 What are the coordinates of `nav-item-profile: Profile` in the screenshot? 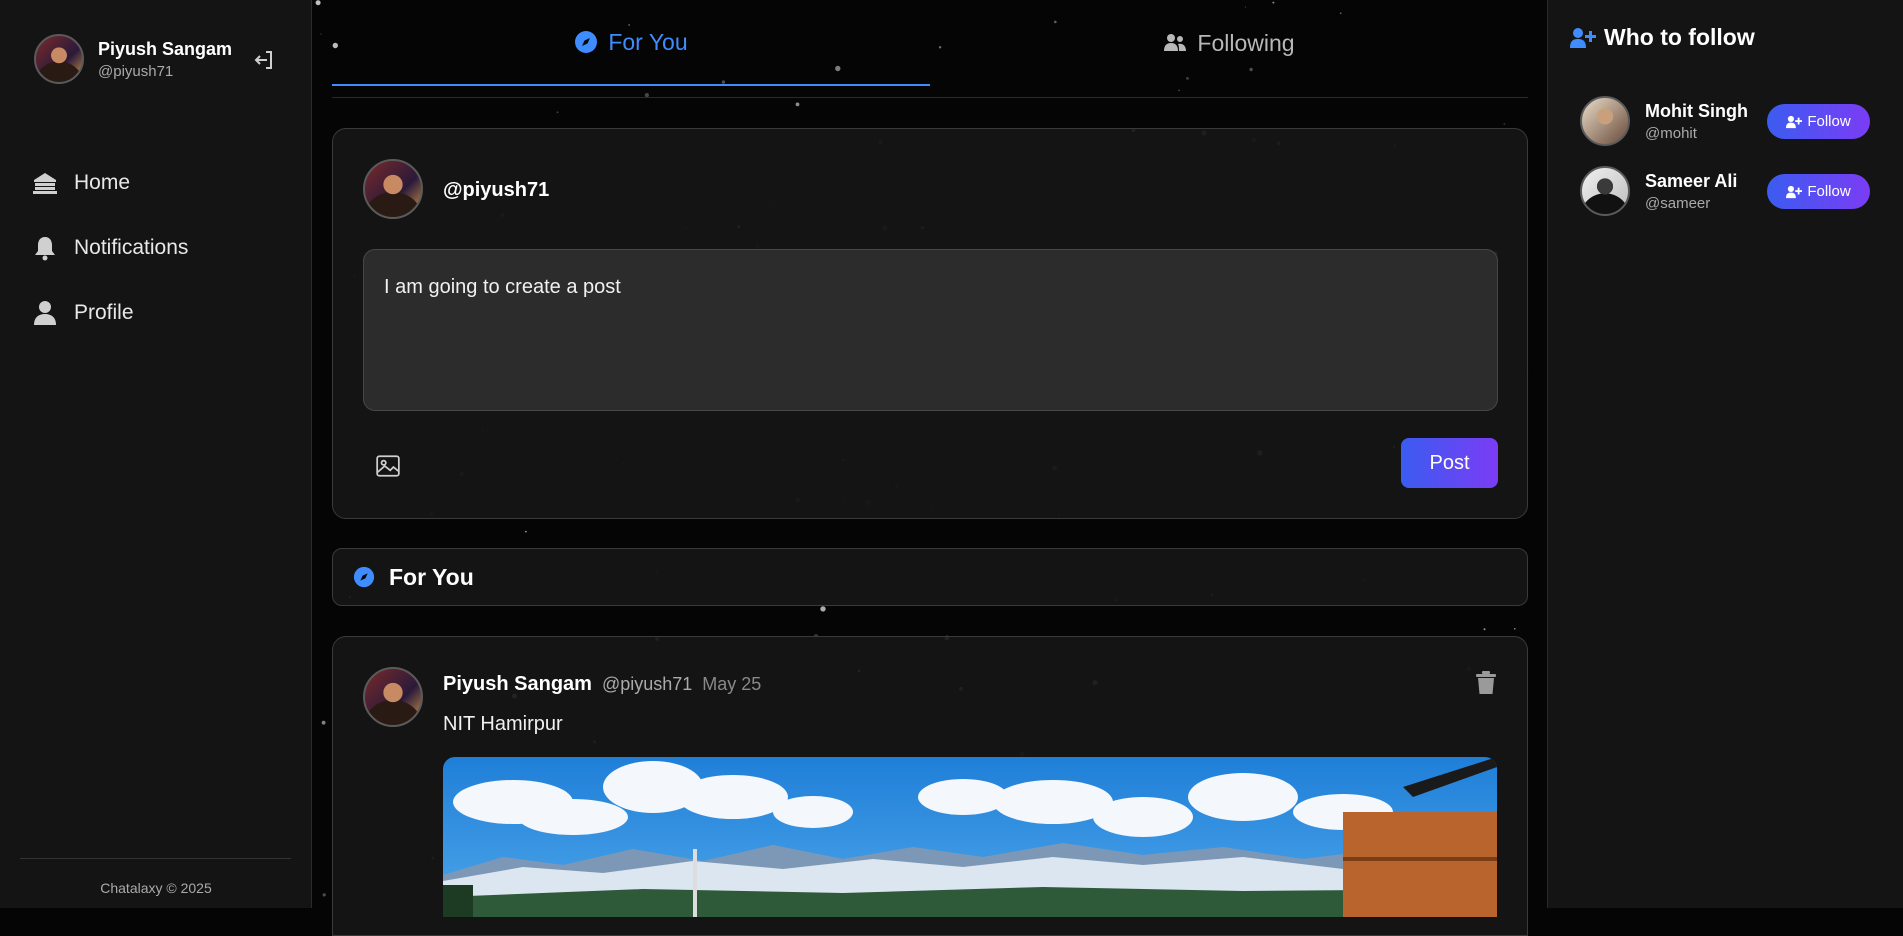 It's located at (110, 312).